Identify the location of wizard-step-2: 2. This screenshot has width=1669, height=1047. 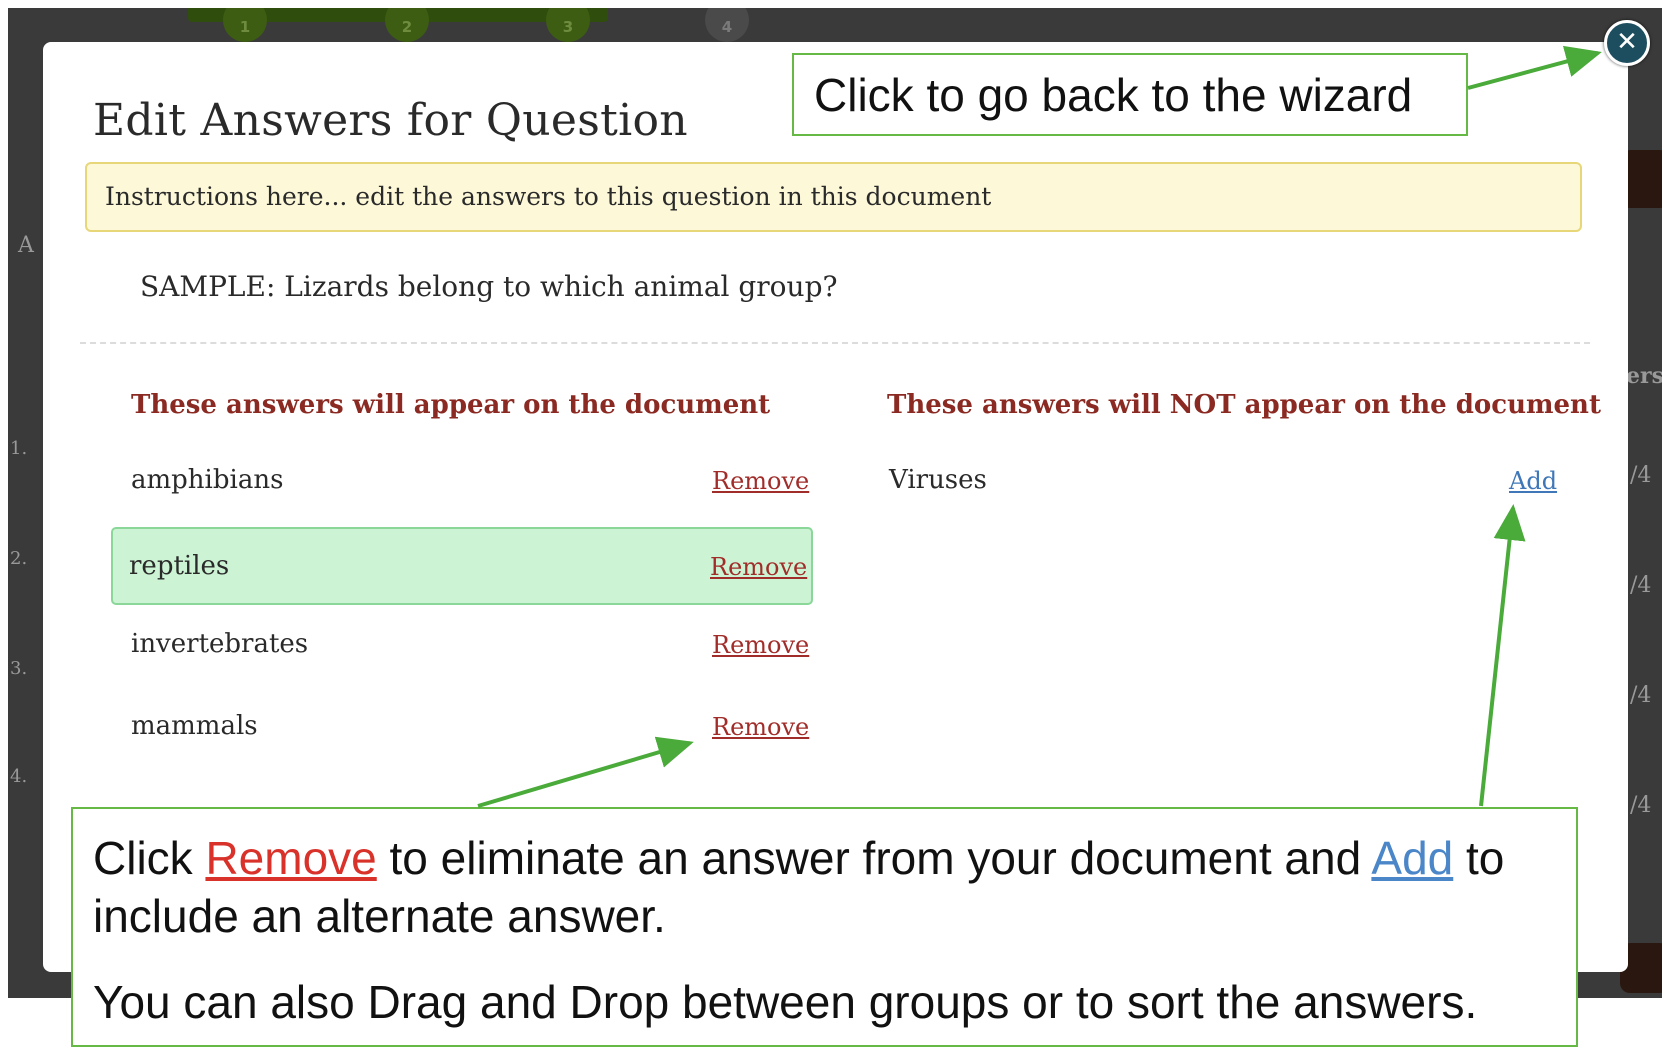
(407, 25).